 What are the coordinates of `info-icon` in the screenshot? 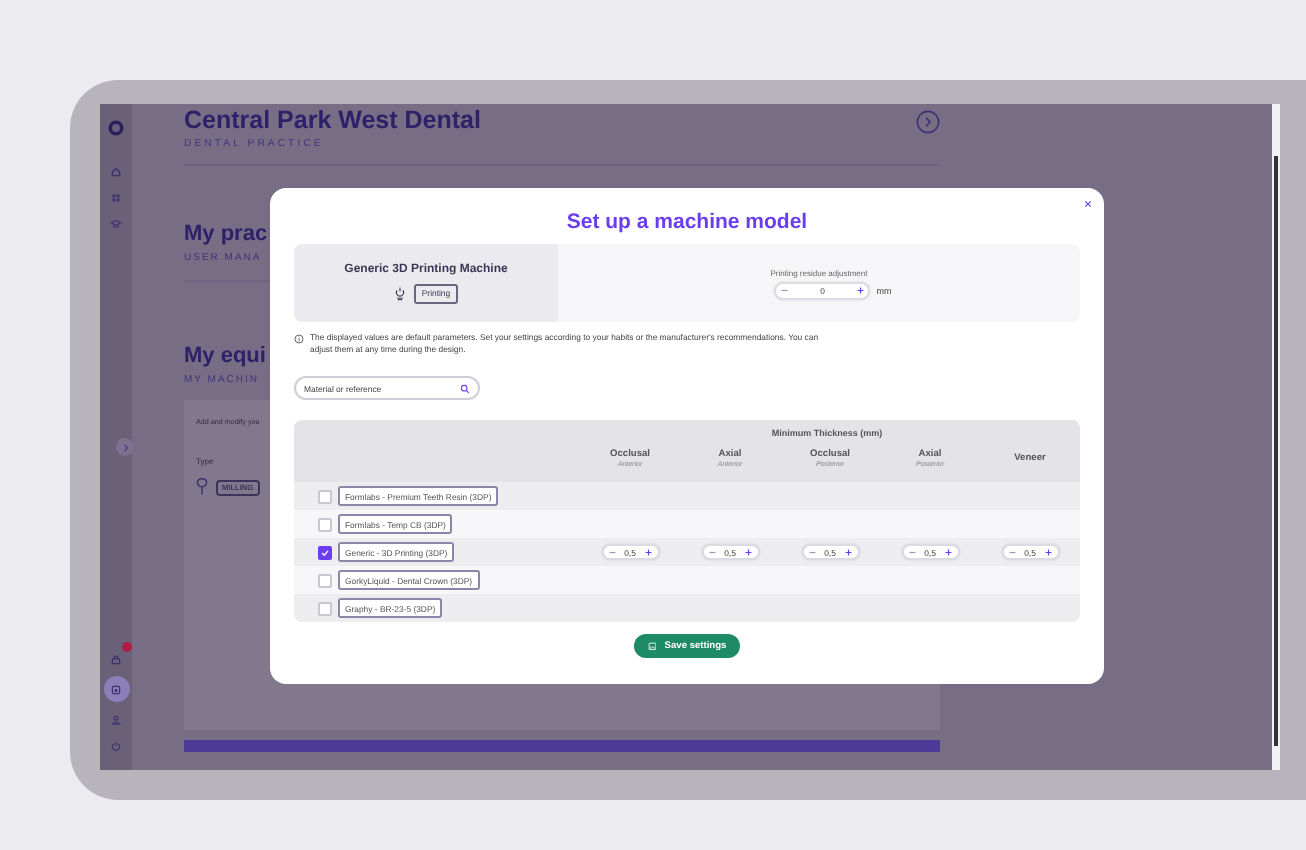 It's located at (299, 339).